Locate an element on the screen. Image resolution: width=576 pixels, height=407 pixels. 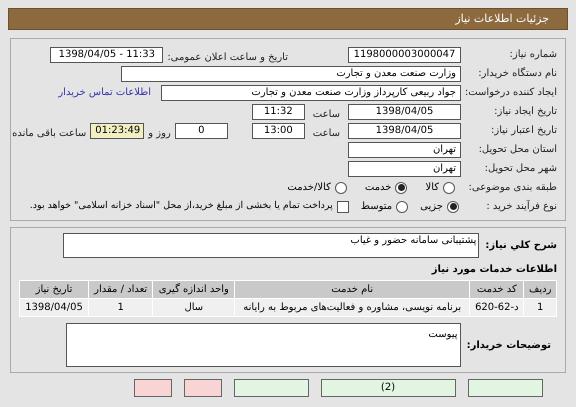
table-cell: د-62-620 is located at coordinates (497, 307).